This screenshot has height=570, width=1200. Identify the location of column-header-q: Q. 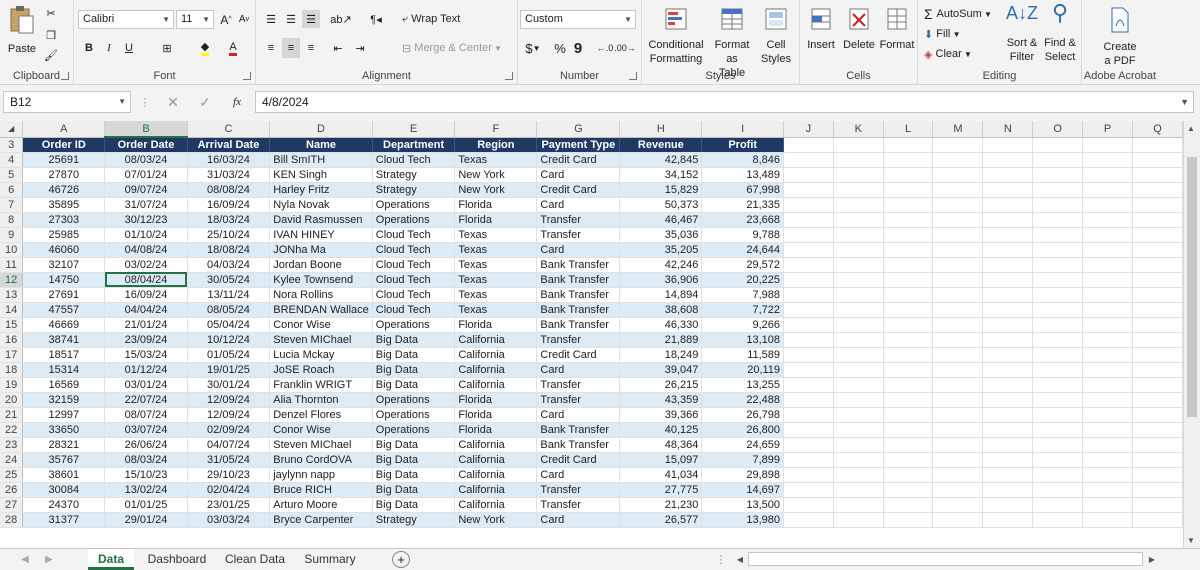
(1157, 129).